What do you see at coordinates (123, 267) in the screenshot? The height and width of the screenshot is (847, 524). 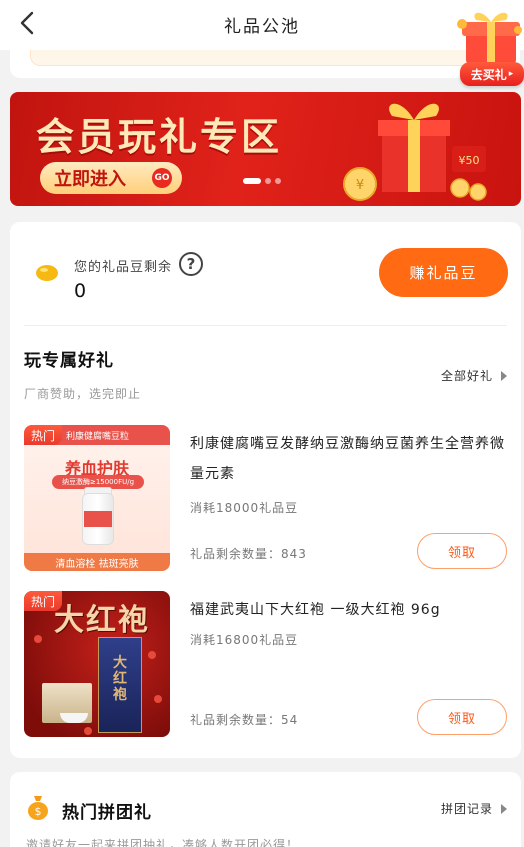 I see `bean-balance-label: 您的礼品豆剩余` at bounding box center [123, 267].